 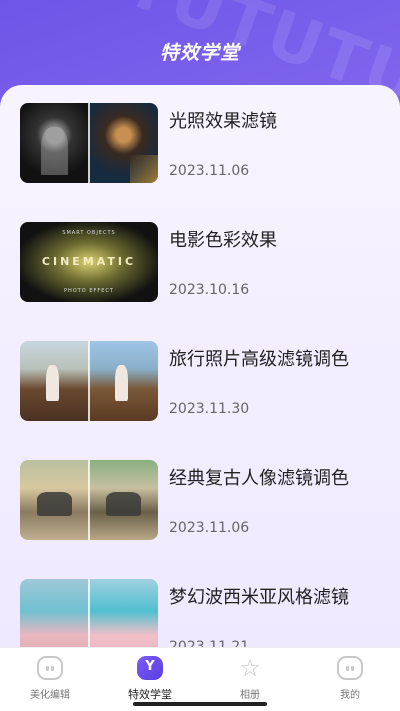 I want to click on article-thumbnail: SMART OBJECTS CINEMATIC PHOTO EFFECT, so click(x=89, y=262).